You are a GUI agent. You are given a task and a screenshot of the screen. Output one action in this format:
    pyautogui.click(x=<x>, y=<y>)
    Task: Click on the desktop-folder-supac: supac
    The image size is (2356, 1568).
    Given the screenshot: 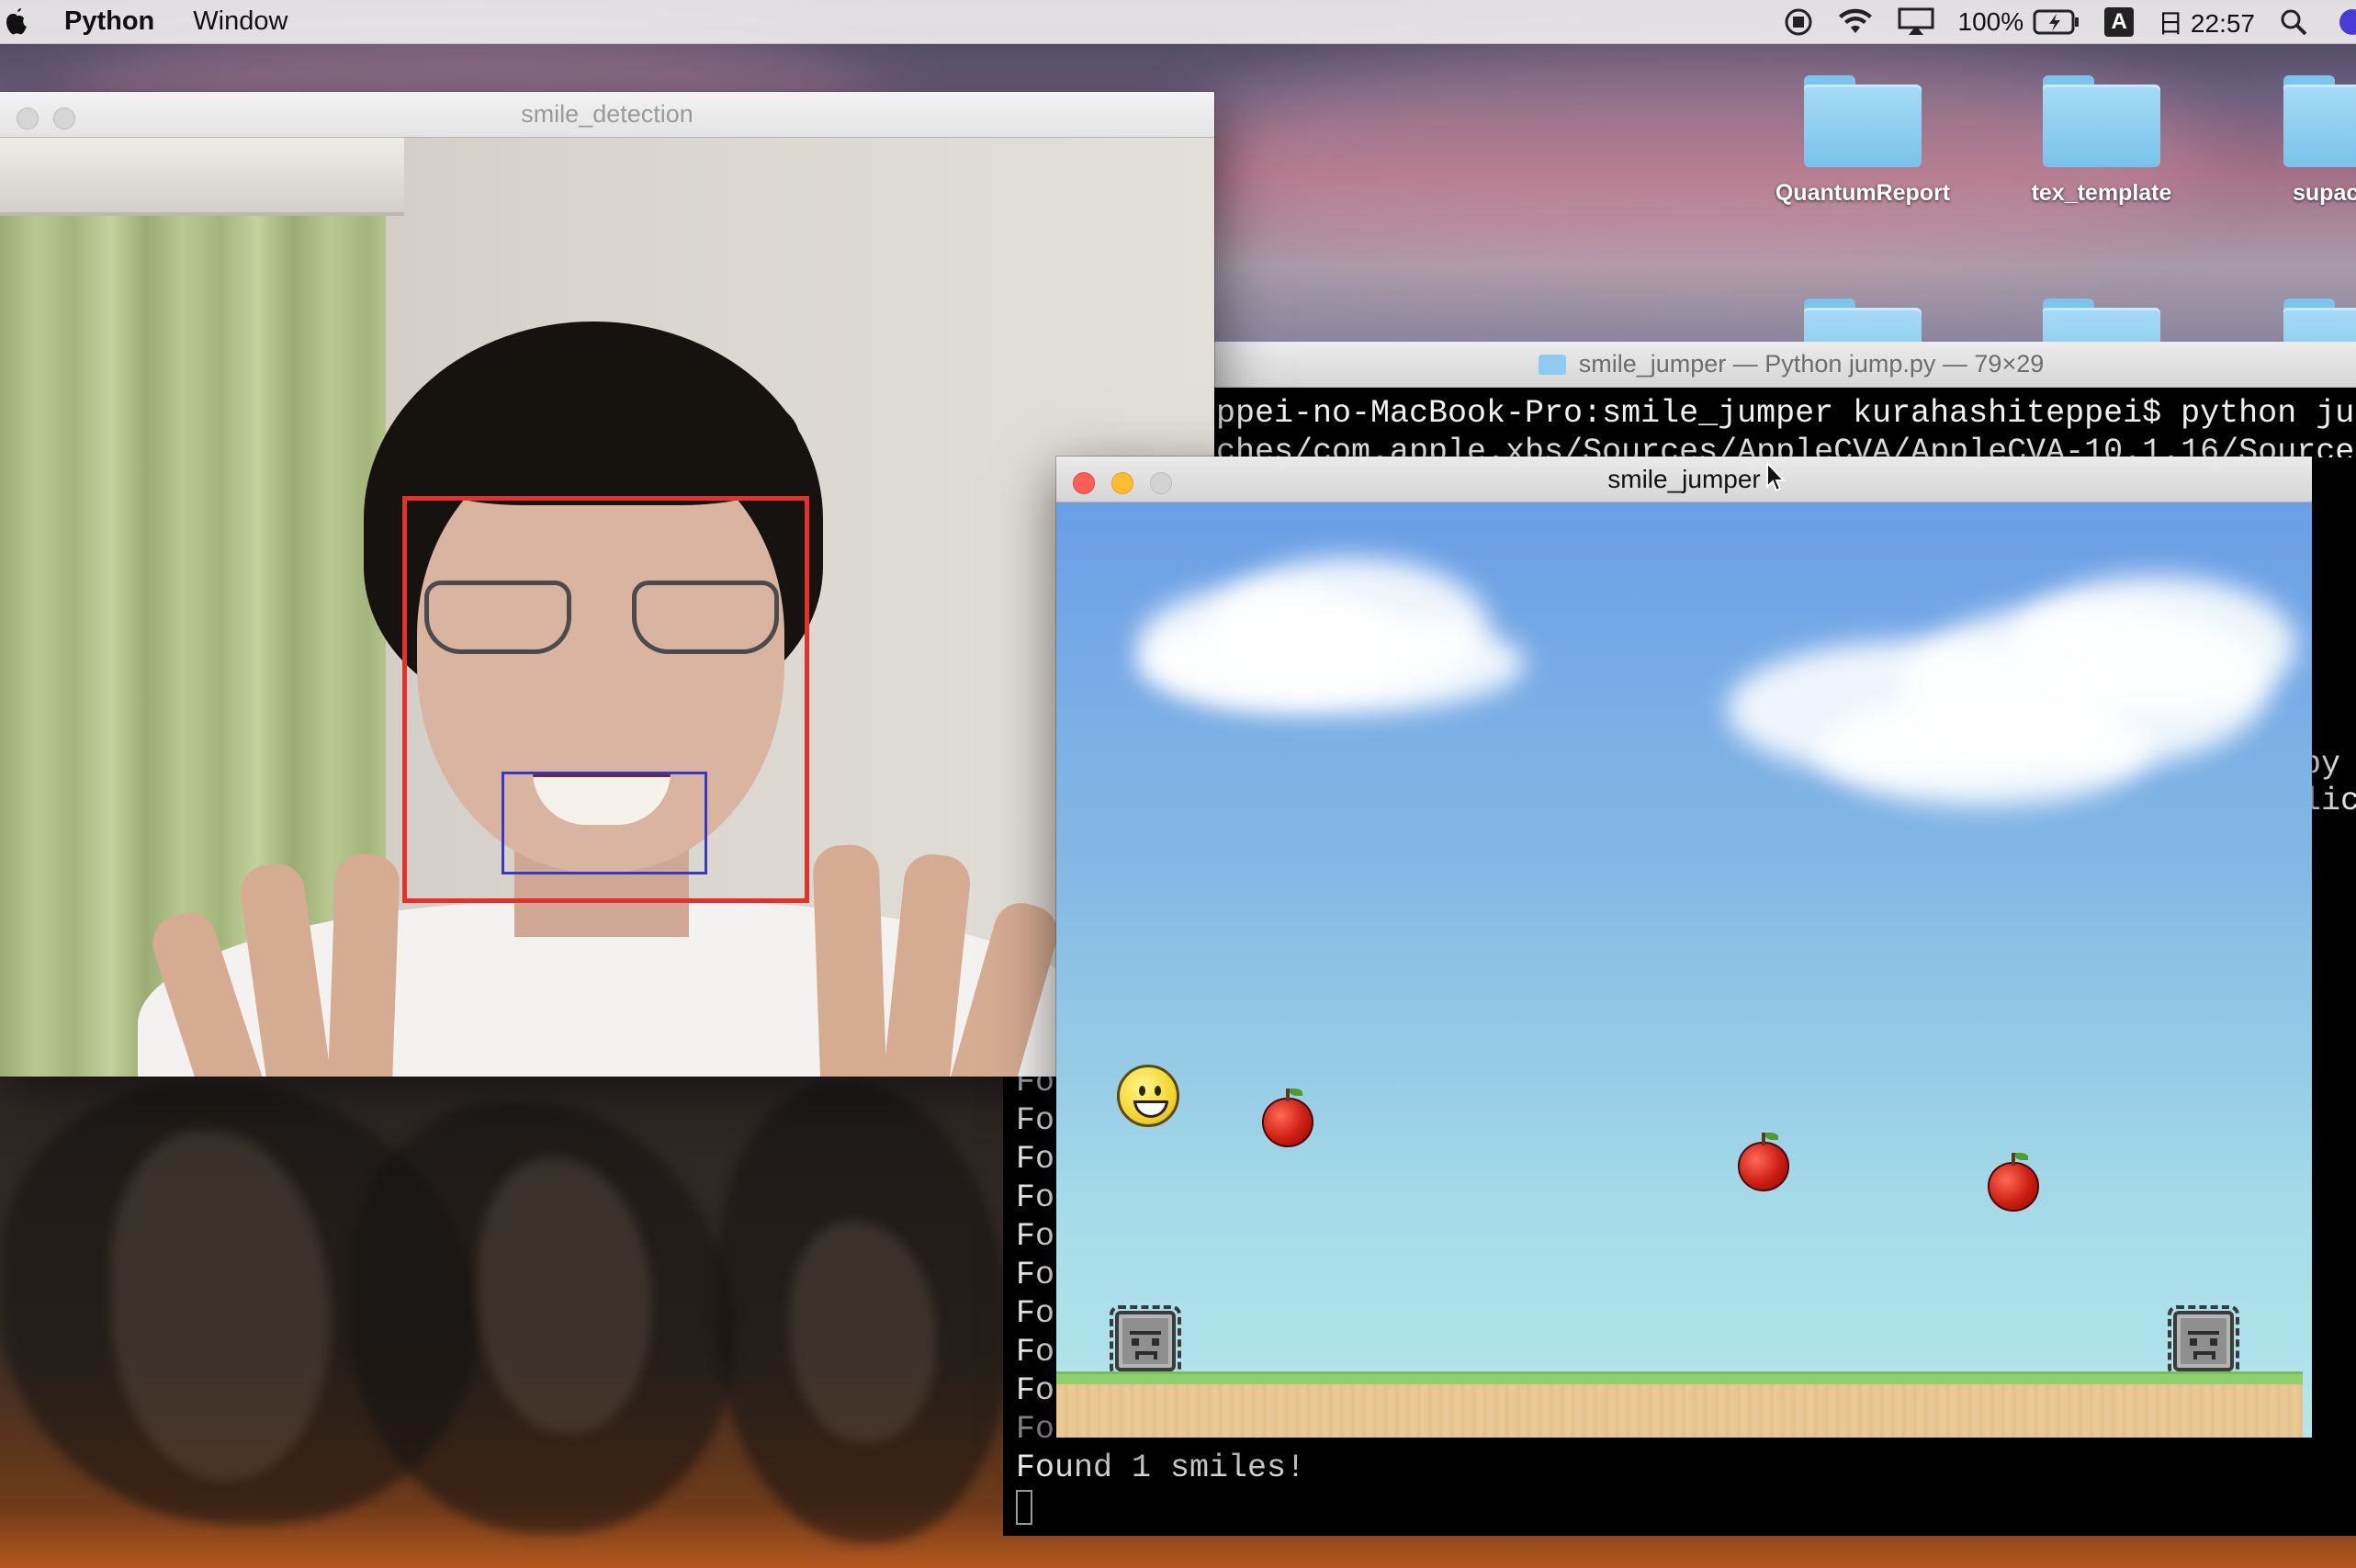 What is the action you would take?
    pyautogui.click(x=2294, y=141)
    